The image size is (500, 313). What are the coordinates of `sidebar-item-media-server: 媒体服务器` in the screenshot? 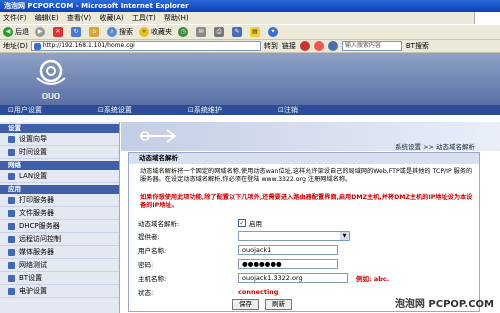 It's located at (59, 252).